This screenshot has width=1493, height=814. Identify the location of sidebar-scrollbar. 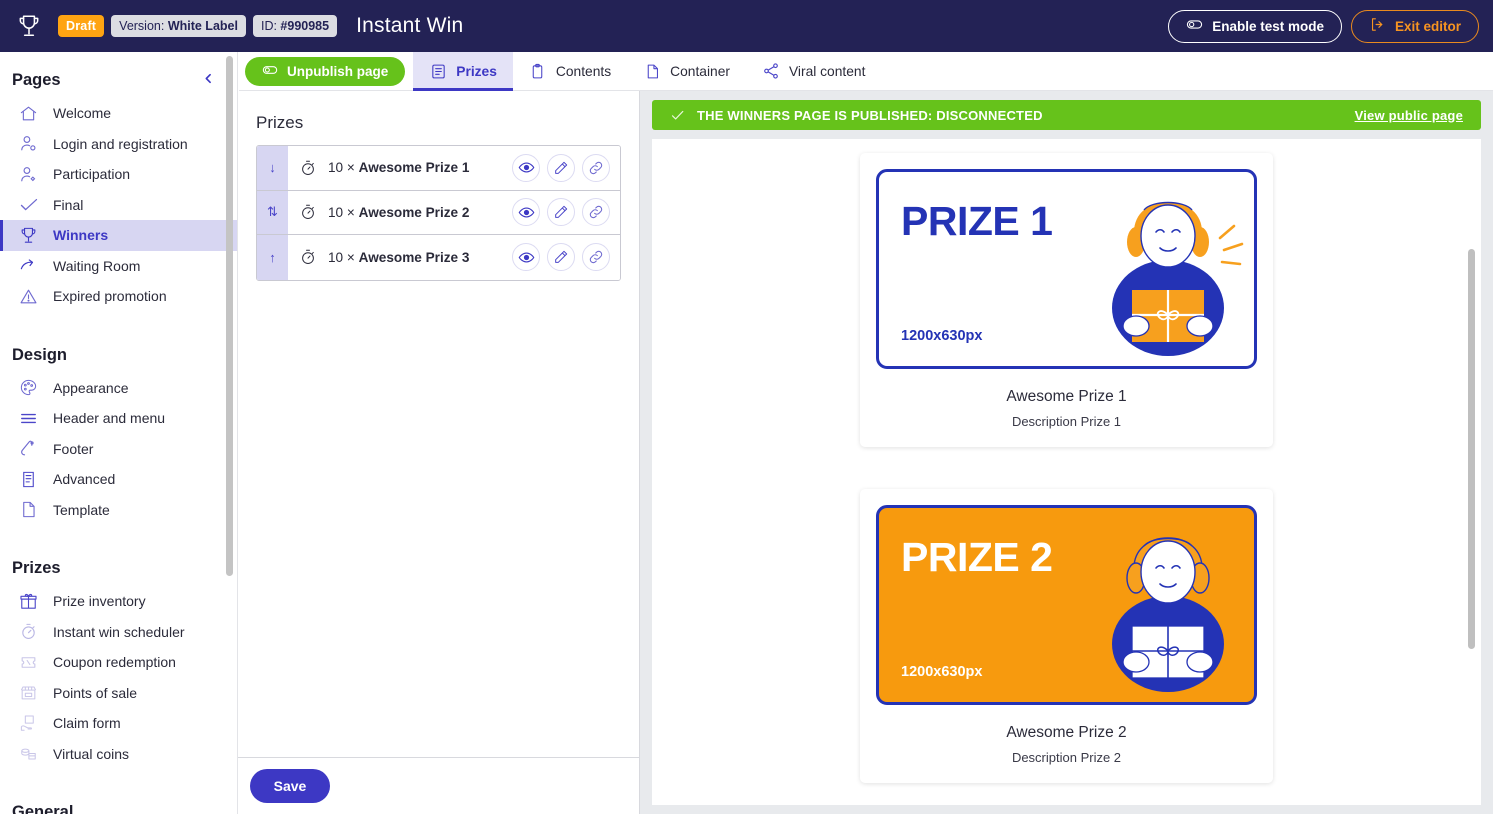
(230, 433).